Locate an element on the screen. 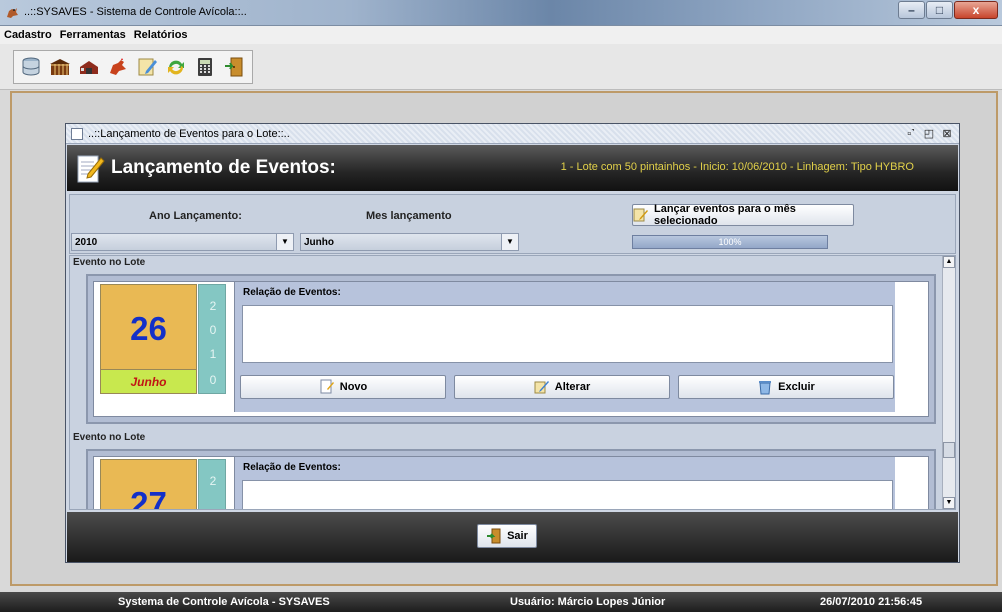 The width and height of the screenshot is (1002, 612). sair-button: Sair is located at coordinates (507, 536).